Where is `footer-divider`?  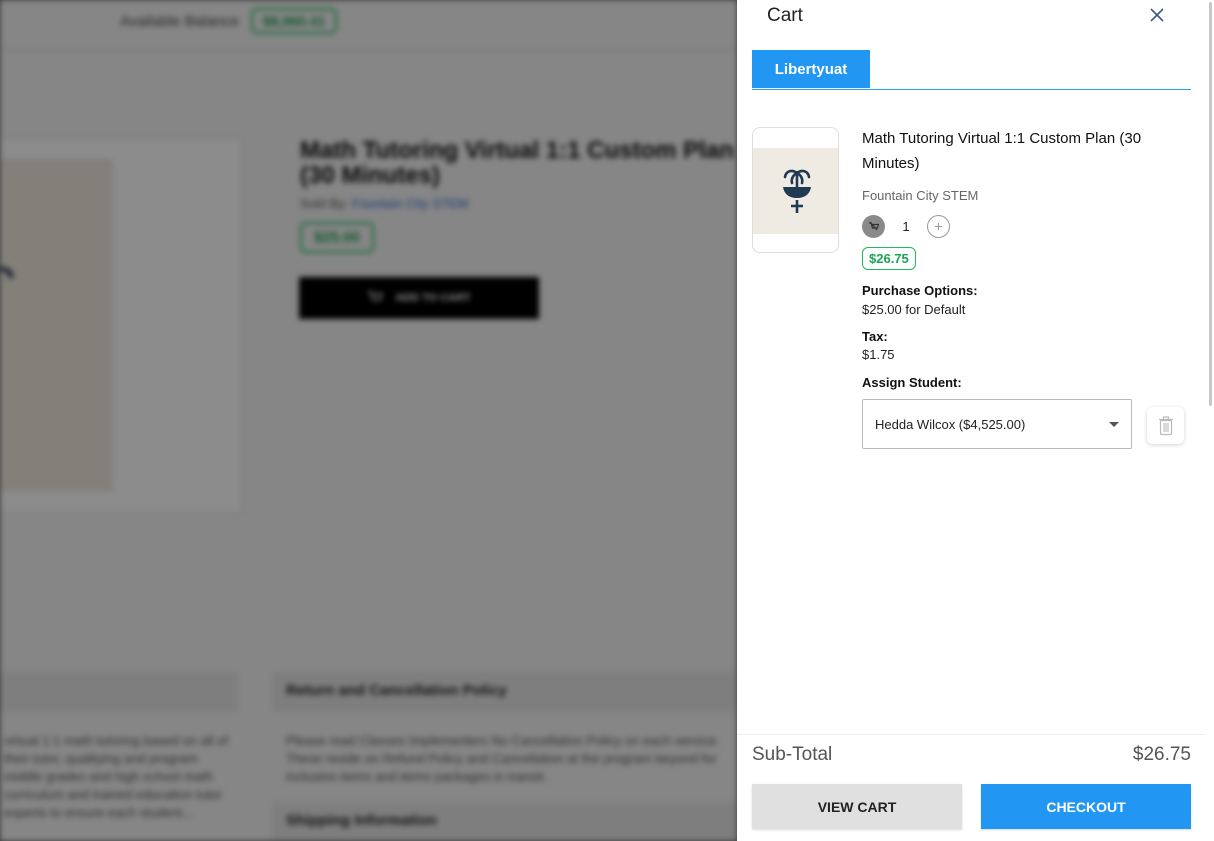 footer-divider is located at coordinates (971, 734).